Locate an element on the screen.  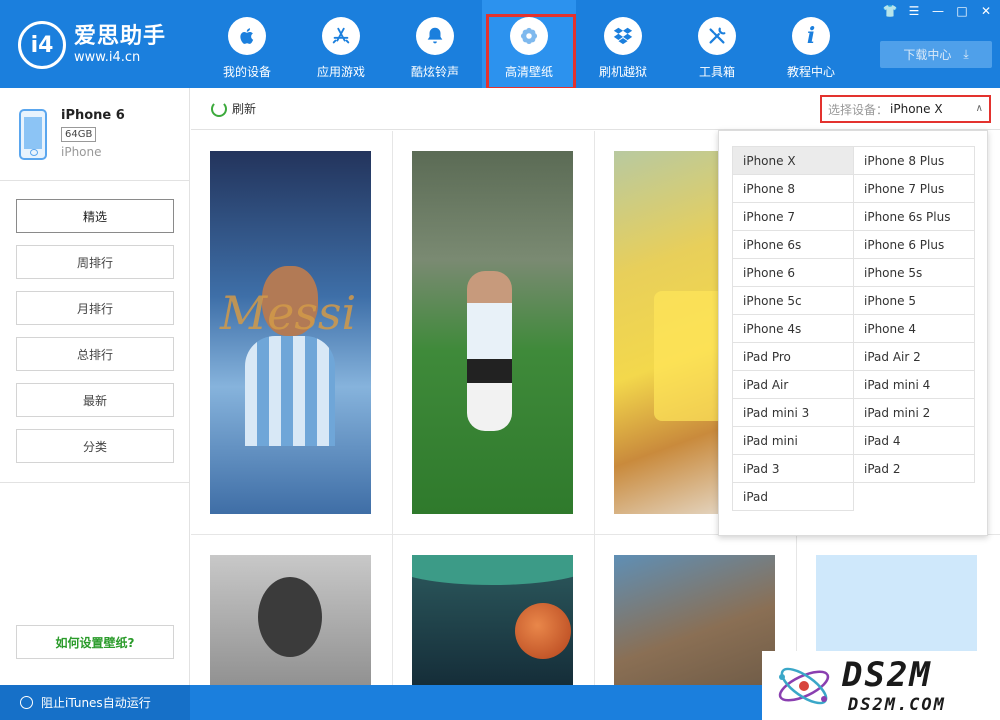
toolbar: 刷新 选择设备： iPhone X ∧ is located at coordinates (595, 109).